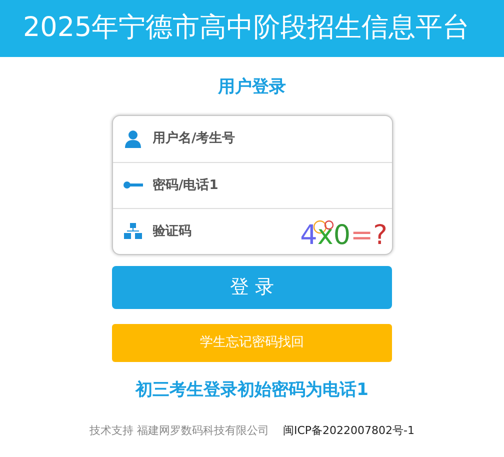 The image size is (504, 457). I want to click on key-icon, so click(132, 185).